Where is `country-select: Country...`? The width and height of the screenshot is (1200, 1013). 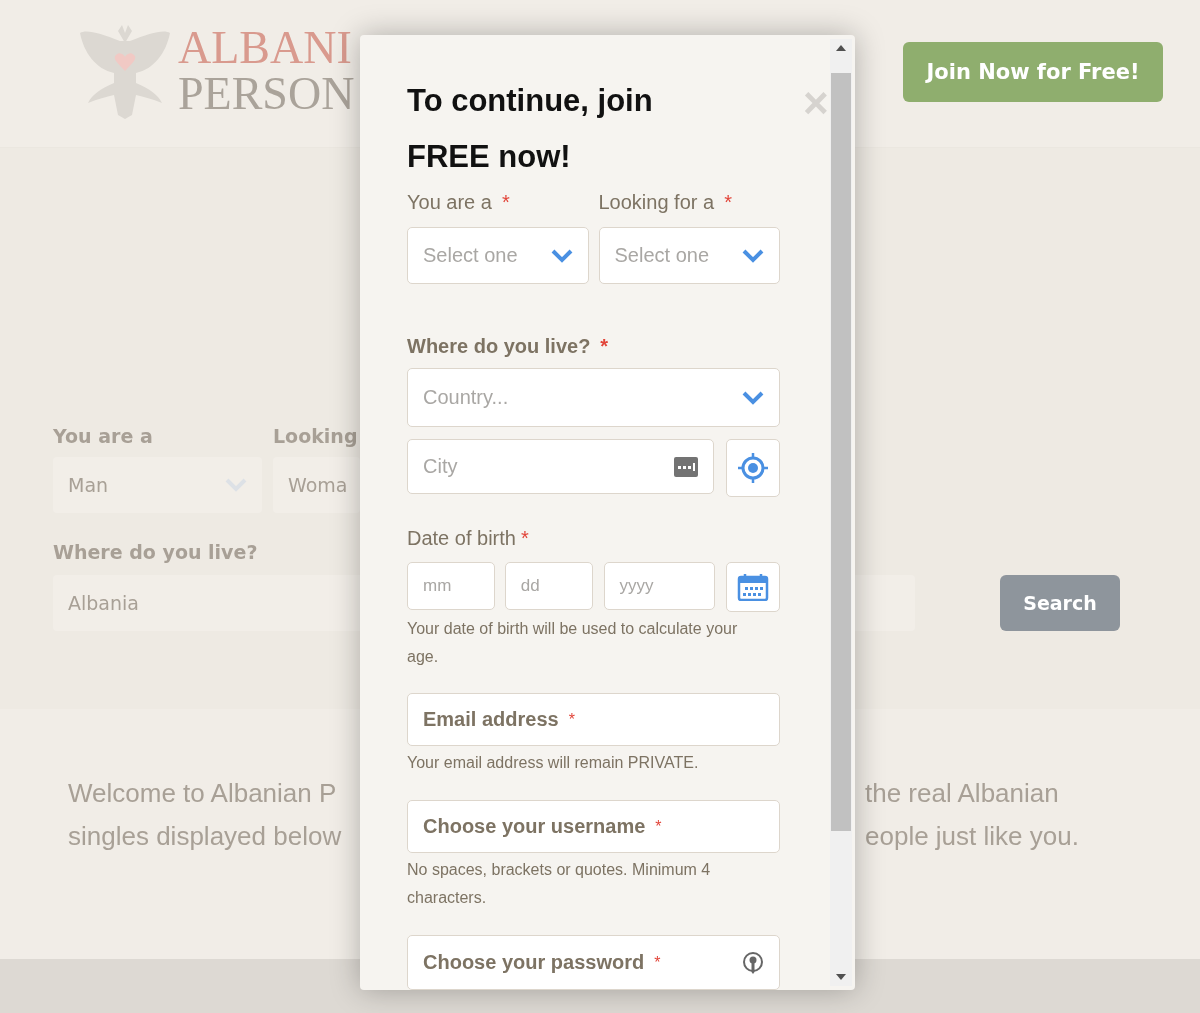 country-select: Country... is located at coordinates (593, 397).